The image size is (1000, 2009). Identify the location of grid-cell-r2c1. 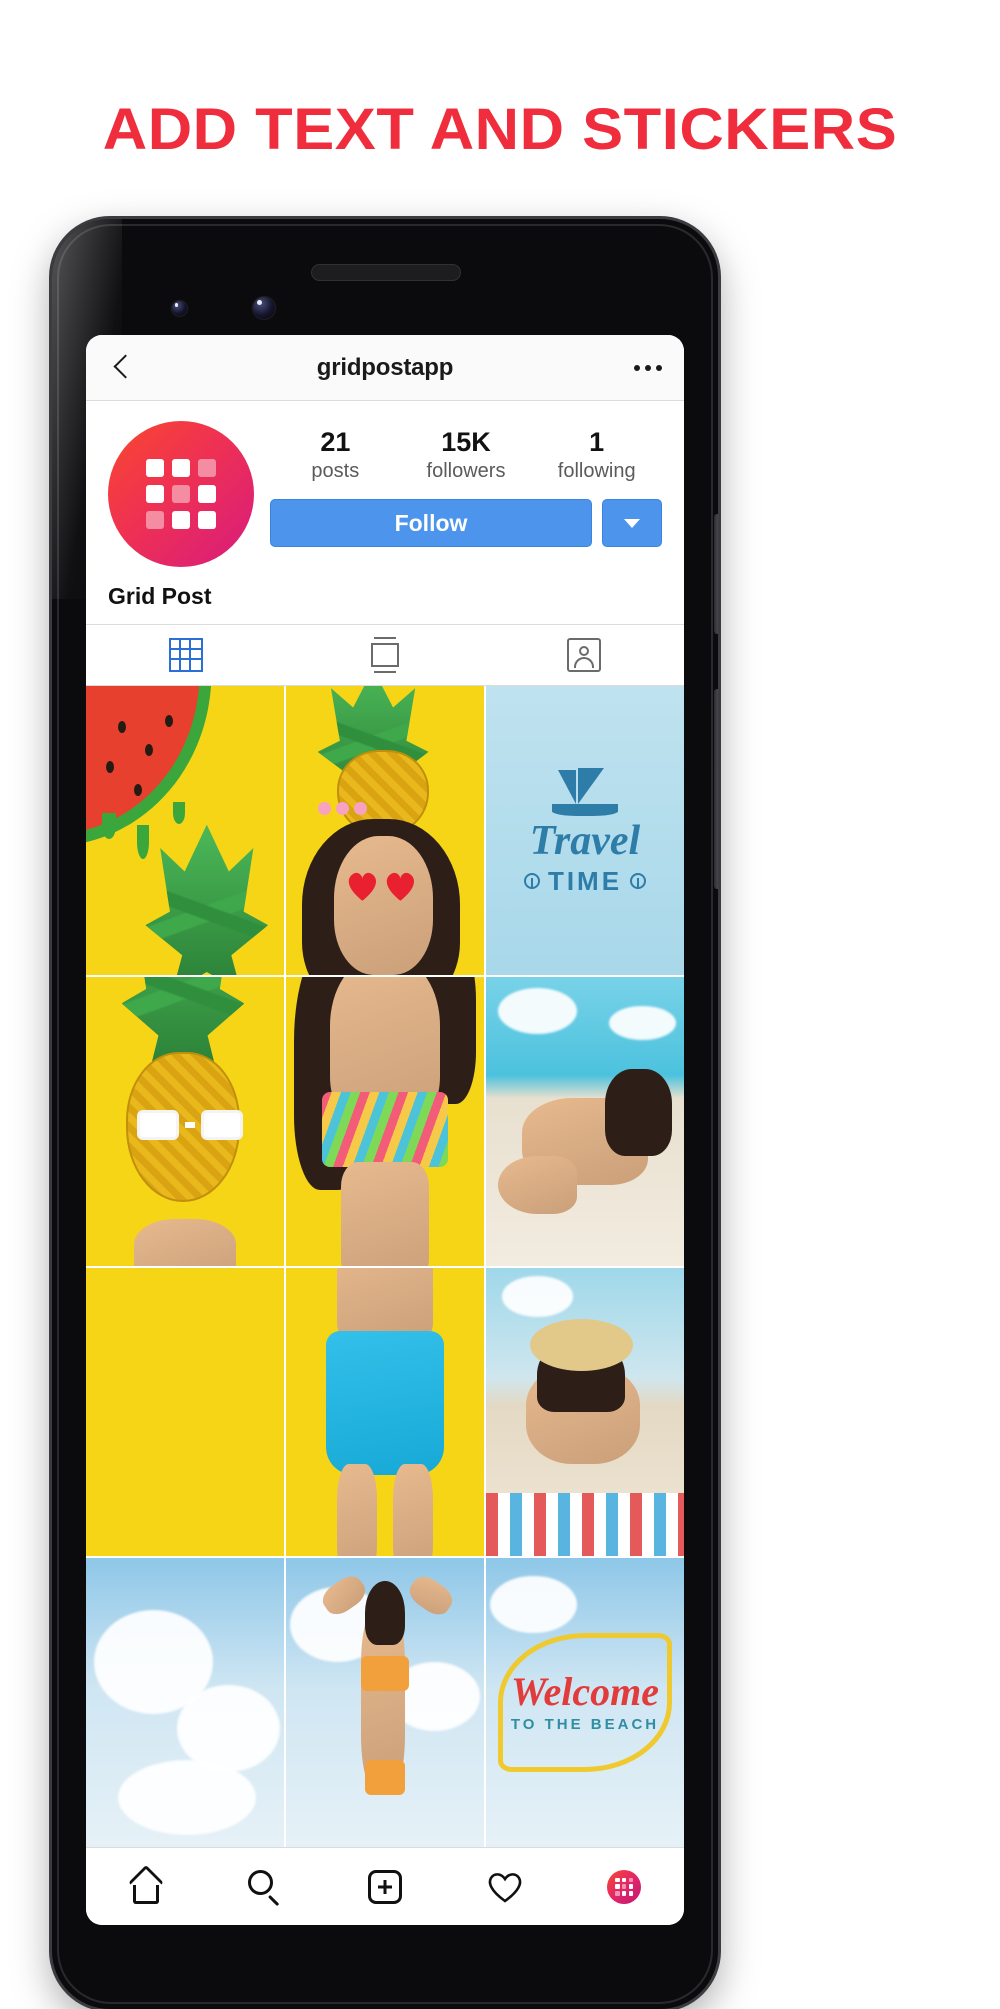
(185, 1121).